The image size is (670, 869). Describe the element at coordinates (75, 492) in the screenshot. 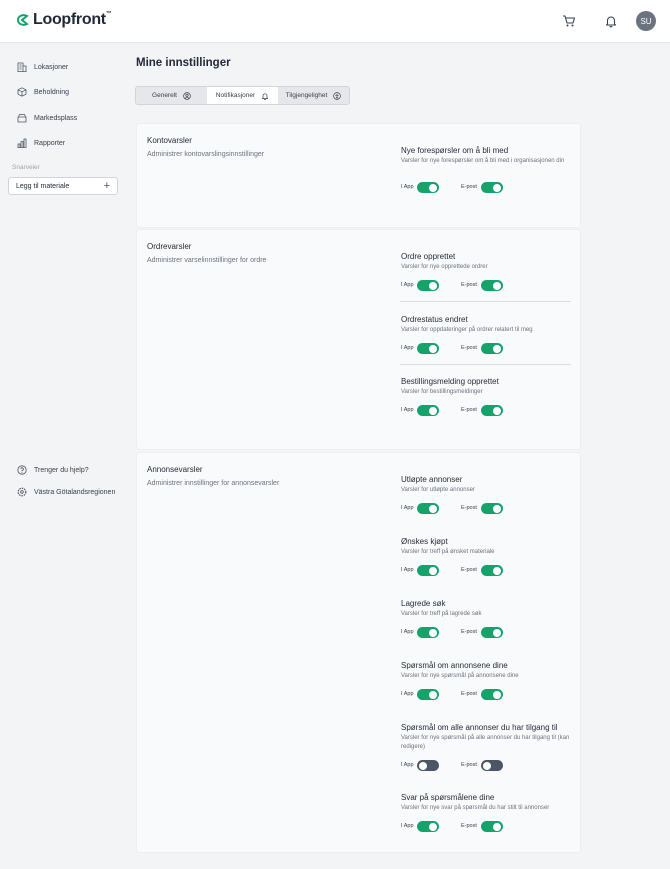

I see `region-label: Västra Götalandsregionen` at that location.